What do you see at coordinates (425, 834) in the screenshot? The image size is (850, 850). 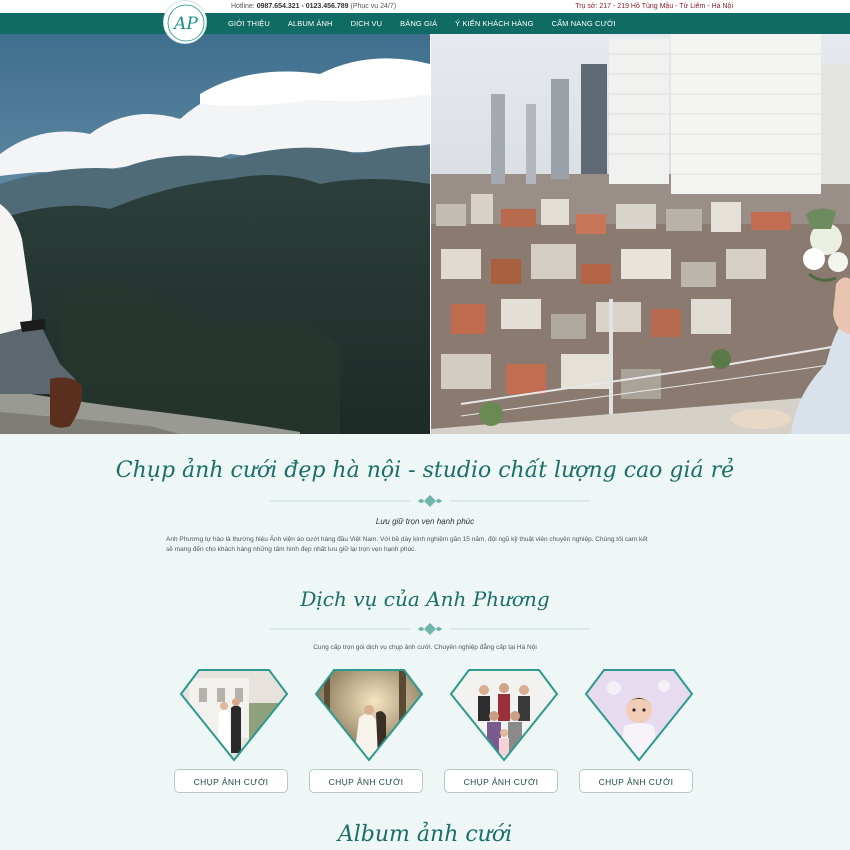 I see `album-title: Album ảnh cưới` at bounding box center [425, 834].